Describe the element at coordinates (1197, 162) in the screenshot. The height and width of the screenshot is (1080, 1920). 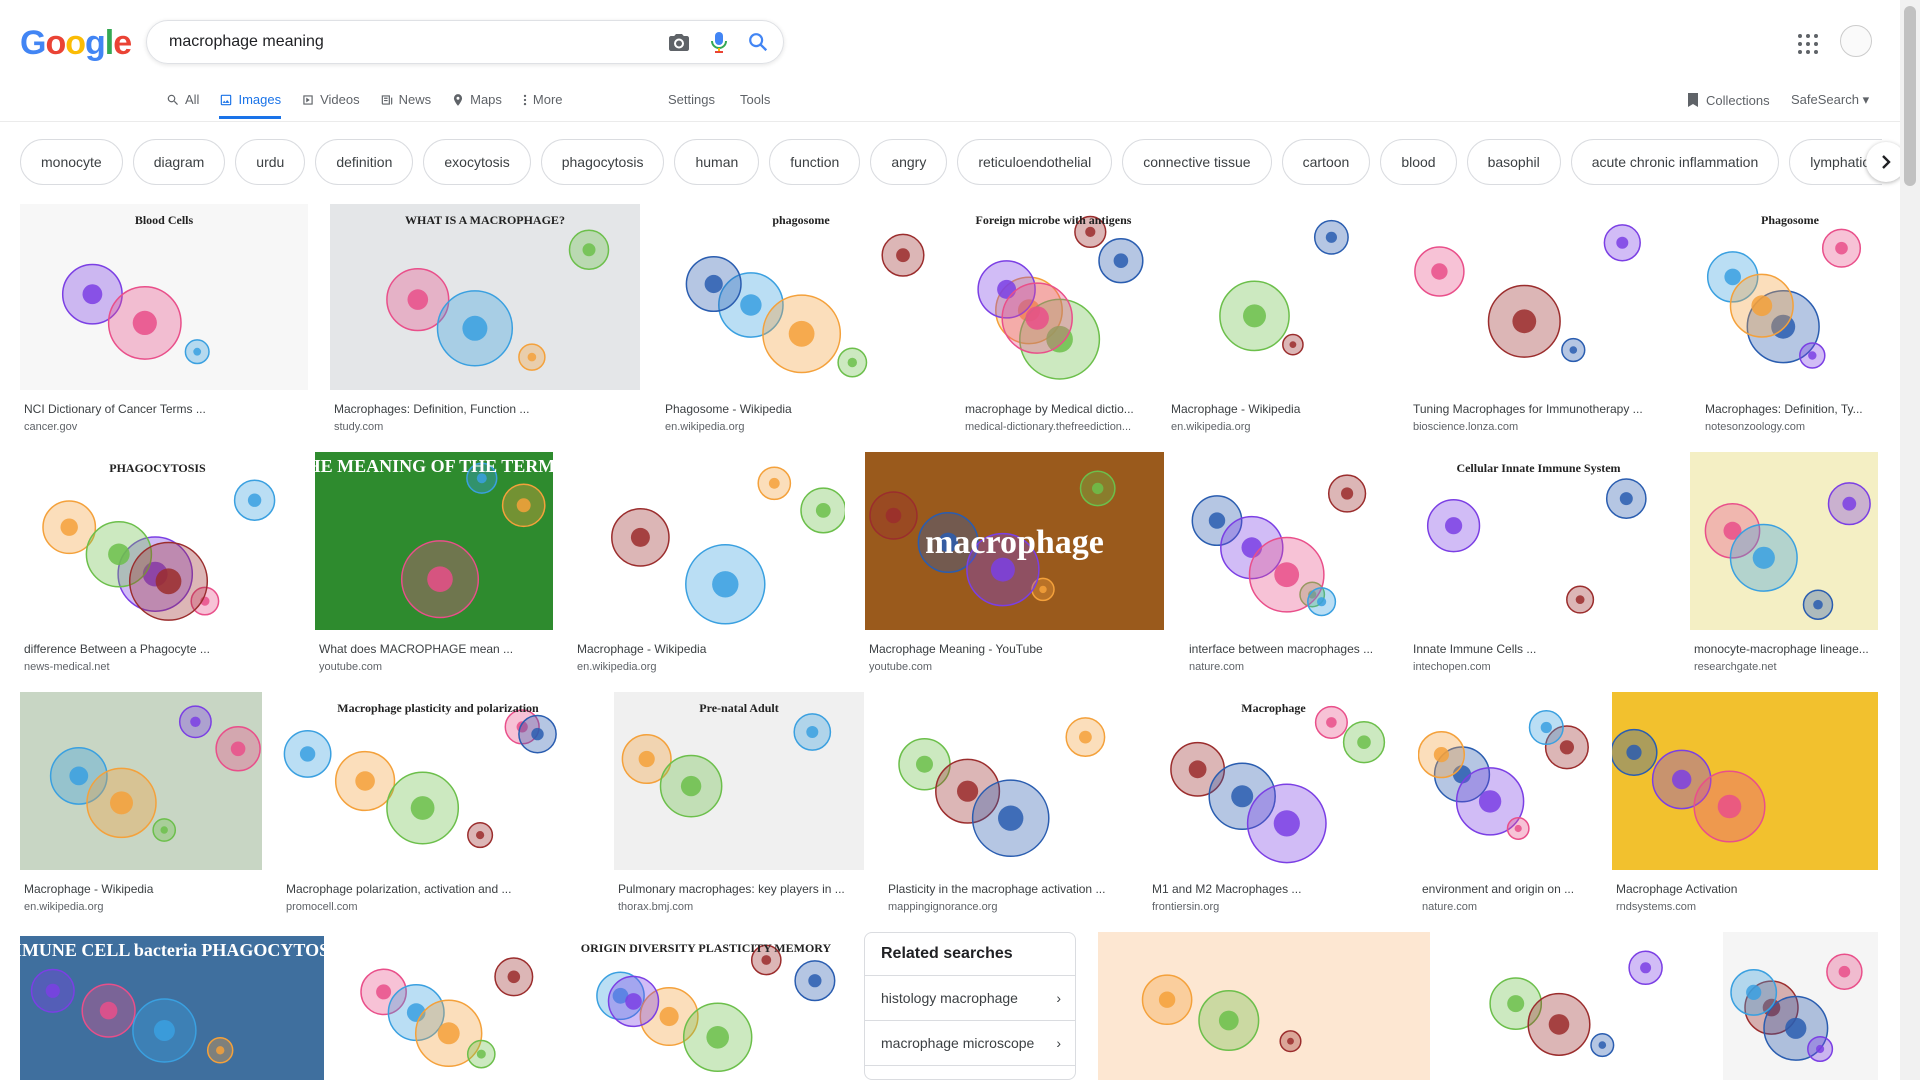
I see `chip: connective tissue` at that location.